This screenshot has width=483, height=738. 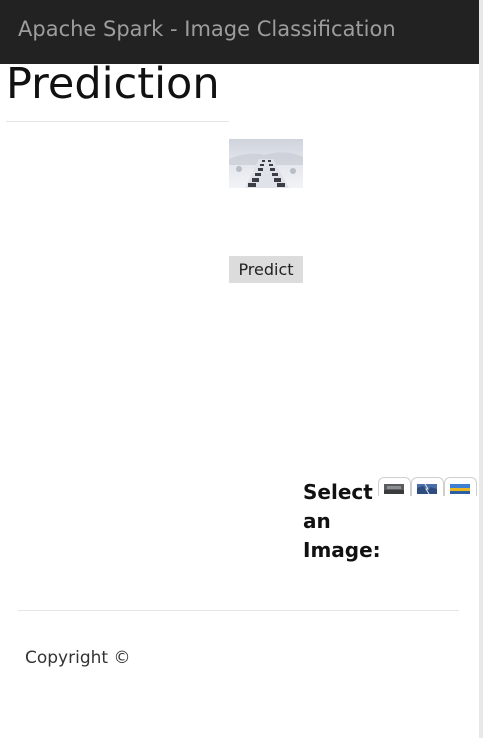 I want to click on predict-button: Predict, so click(x=266, y=269).